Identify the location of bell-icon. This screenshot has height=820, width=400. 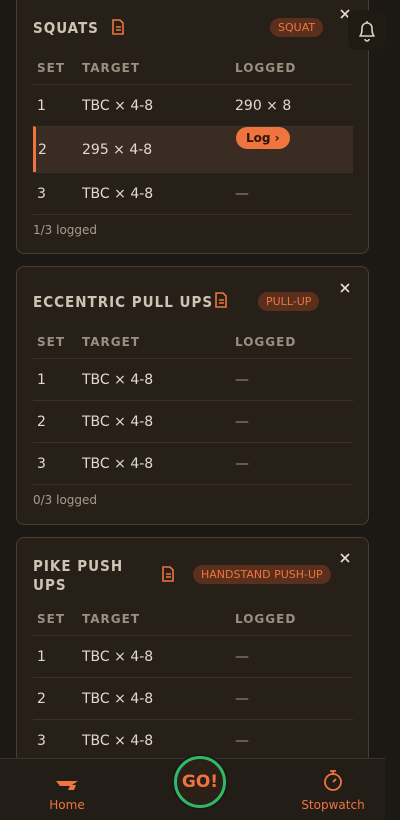
(367, 31).